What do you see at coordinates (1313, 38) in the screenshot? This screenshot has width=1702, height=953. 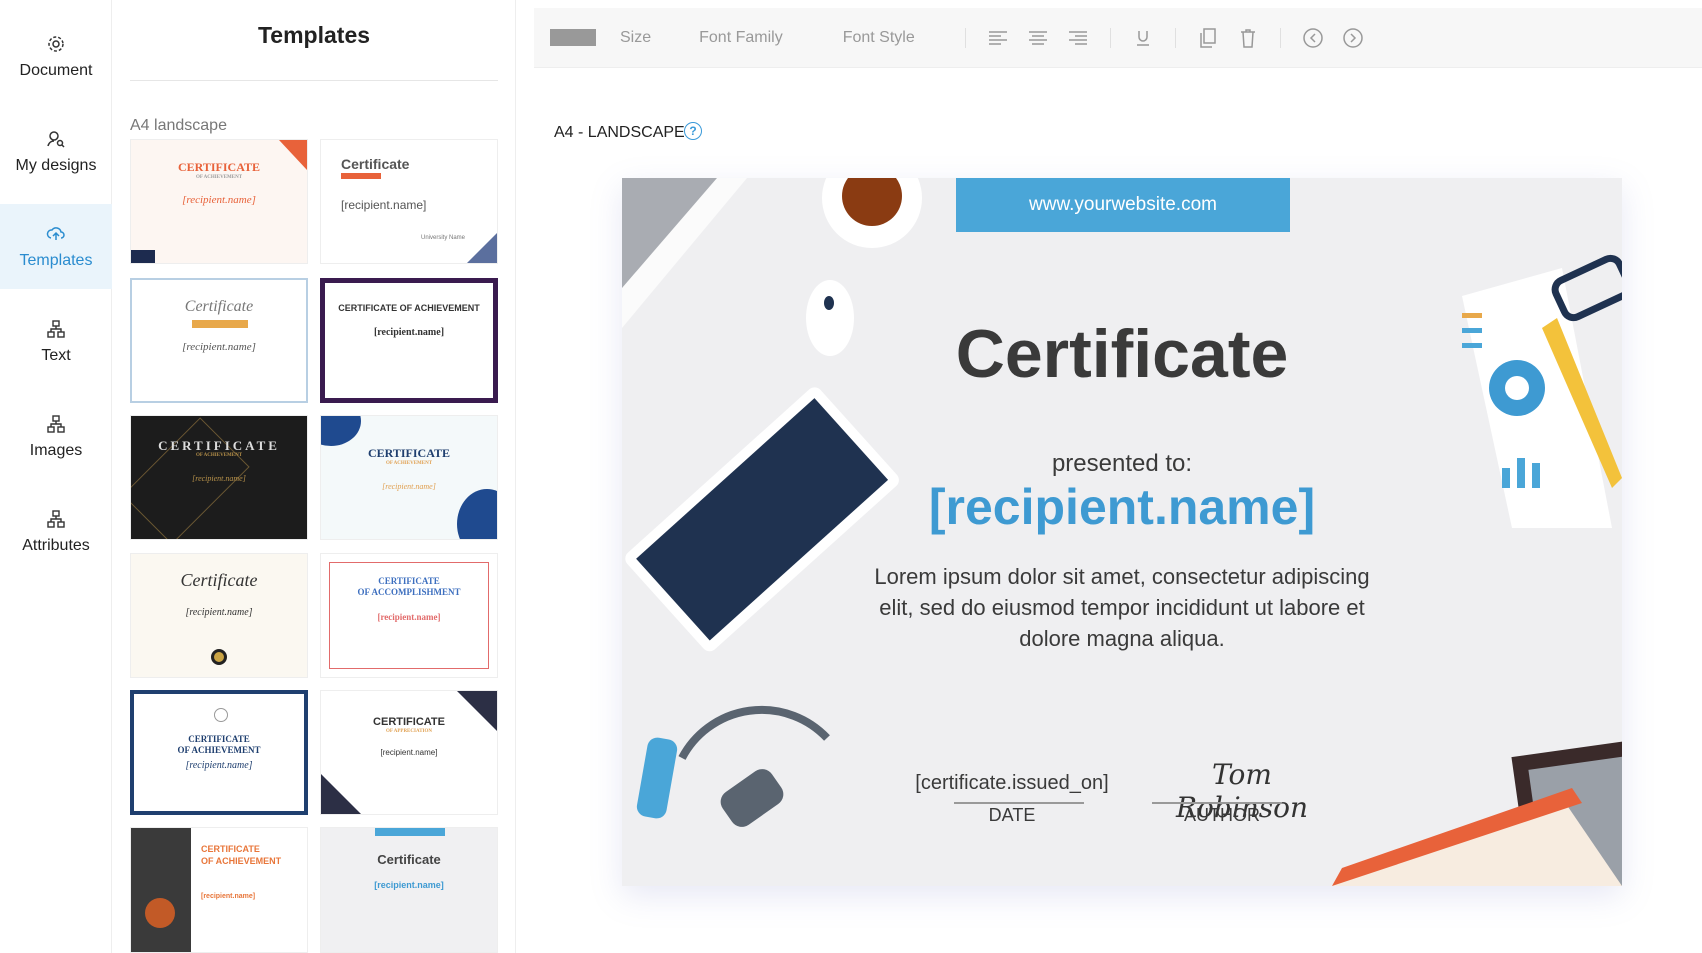 I see `undo-icon` at bounding box center [1313, 38].